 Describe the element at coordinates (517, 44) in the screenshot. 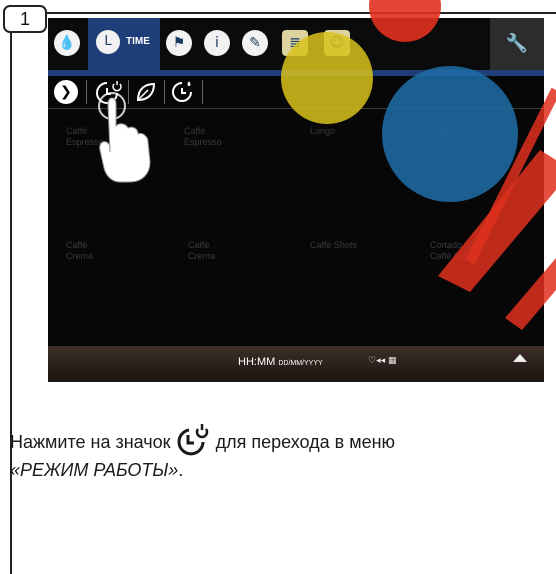

I see `wrench-icon: 🔧` at that location.